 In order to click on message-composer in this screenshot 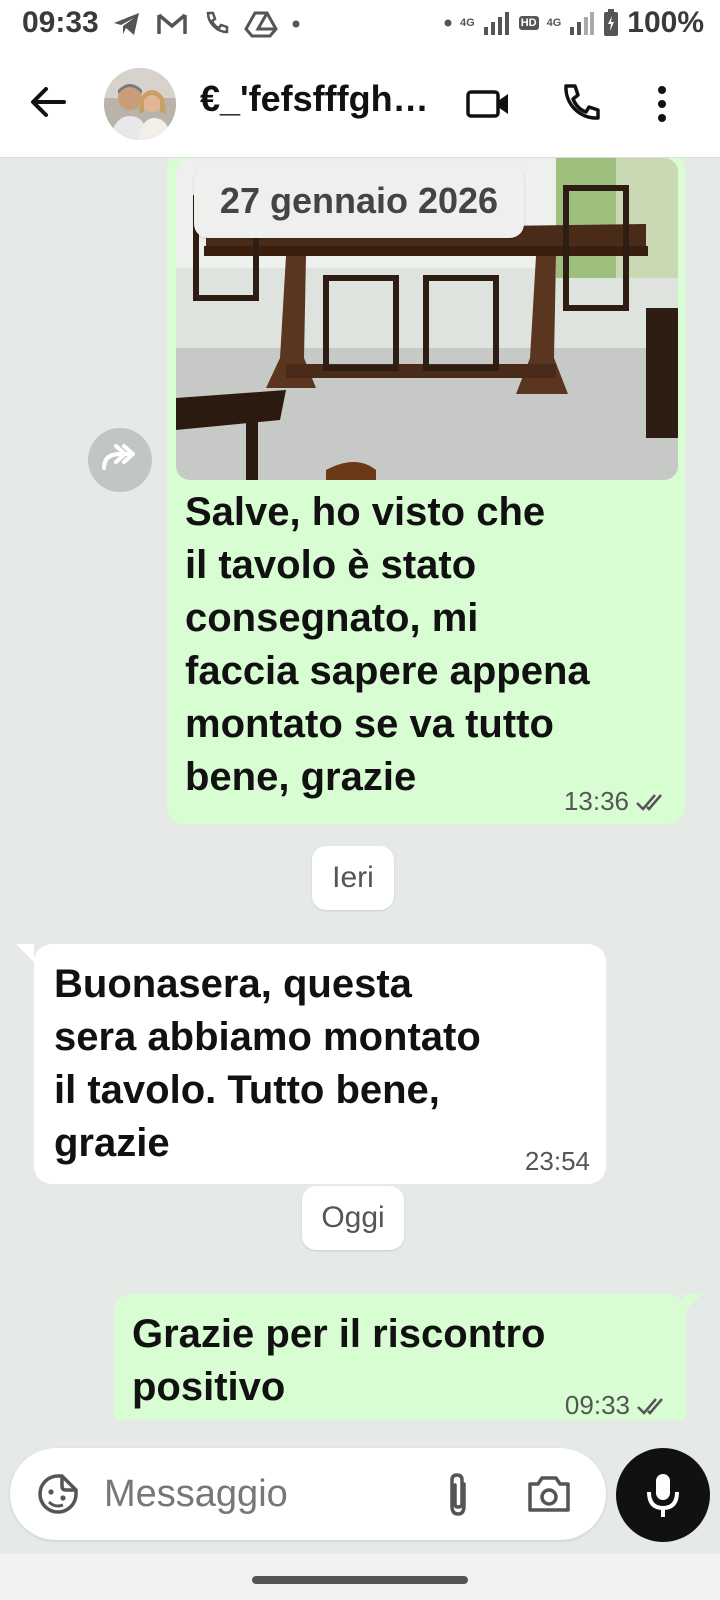, I will do `click(308, 1494)`.